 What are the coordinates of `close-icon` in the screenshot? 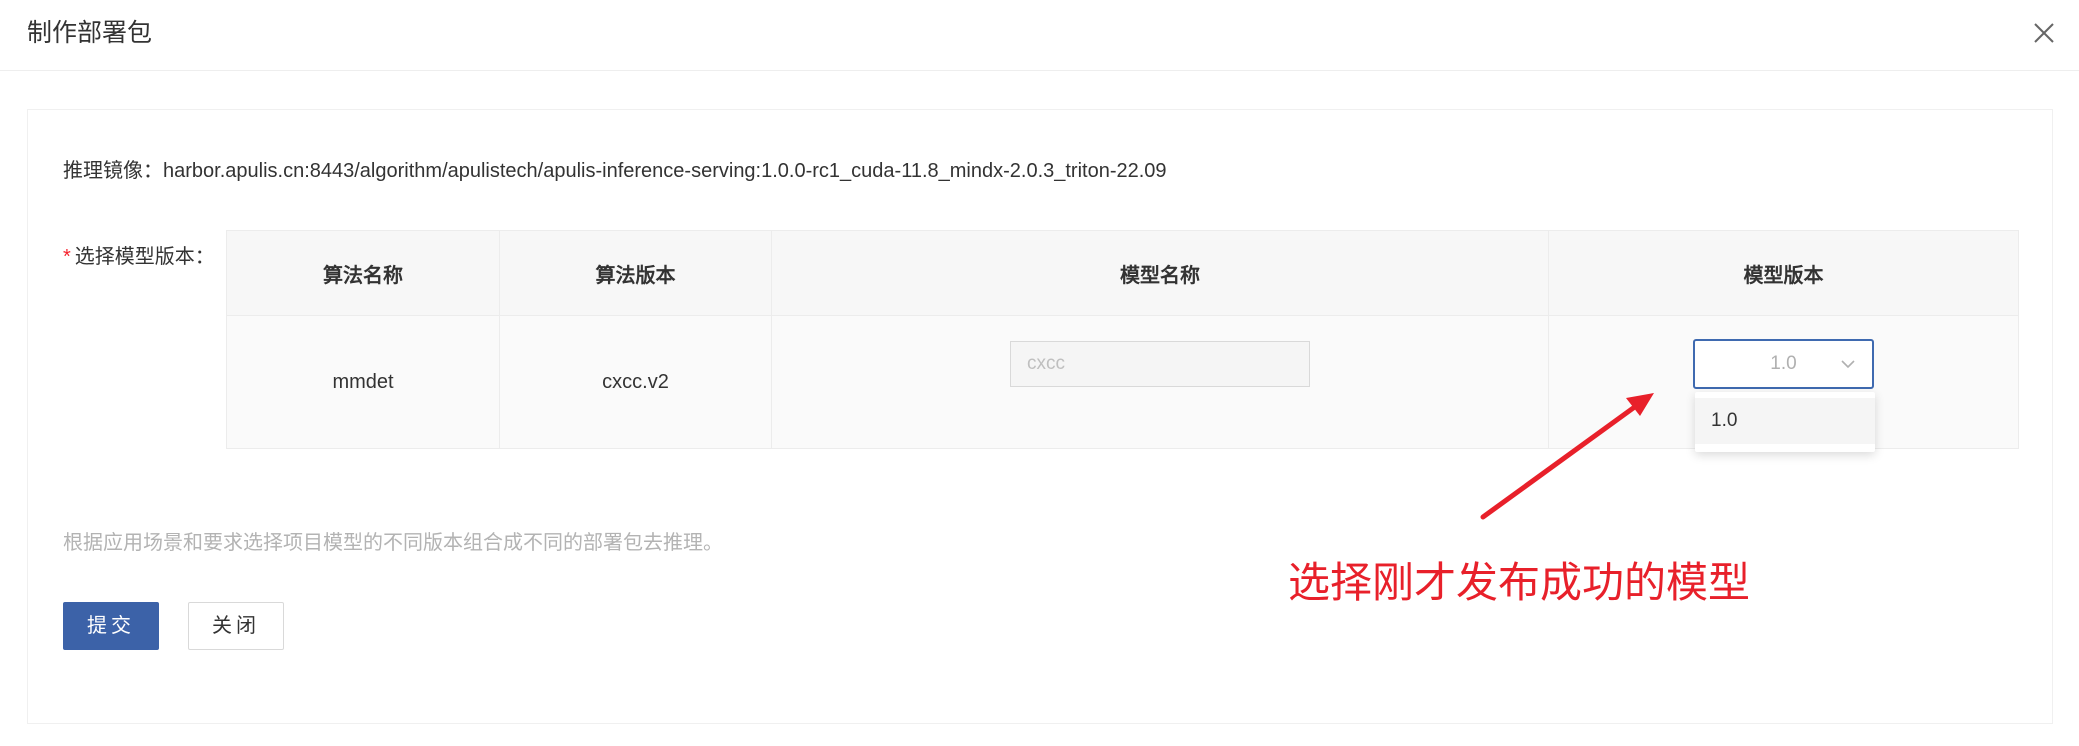 It's located at (2044, 33).